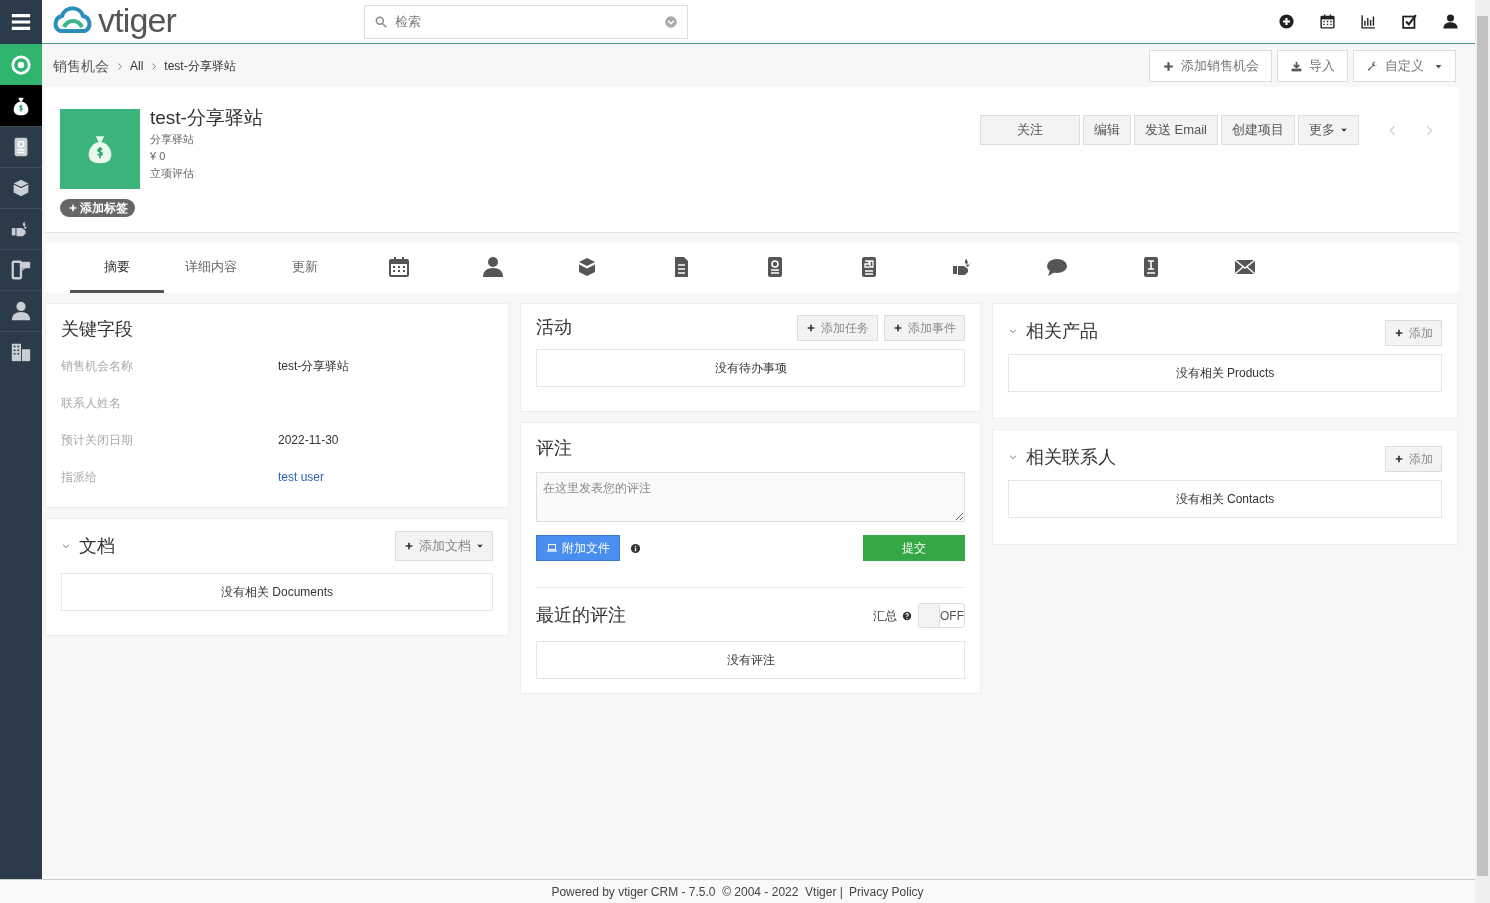 The height and width of the screenshot is (903, 1490). I want to click on field-label: 销售机会名称, so click(97, 366).